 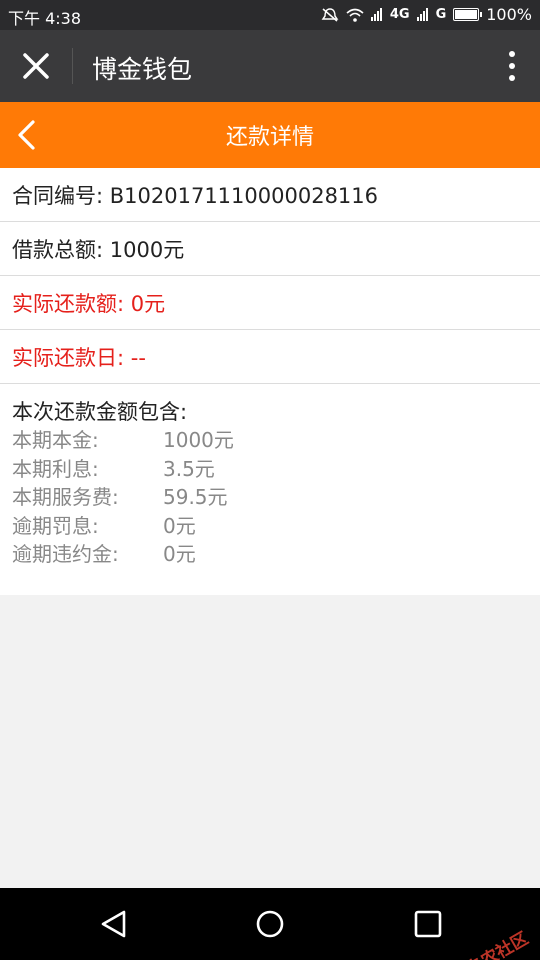 What do you see at coordinates (100, 412) in the screenshot?
I see `breakdown-heading: 本次还款金额包含:` at bounding box center [100, 412].